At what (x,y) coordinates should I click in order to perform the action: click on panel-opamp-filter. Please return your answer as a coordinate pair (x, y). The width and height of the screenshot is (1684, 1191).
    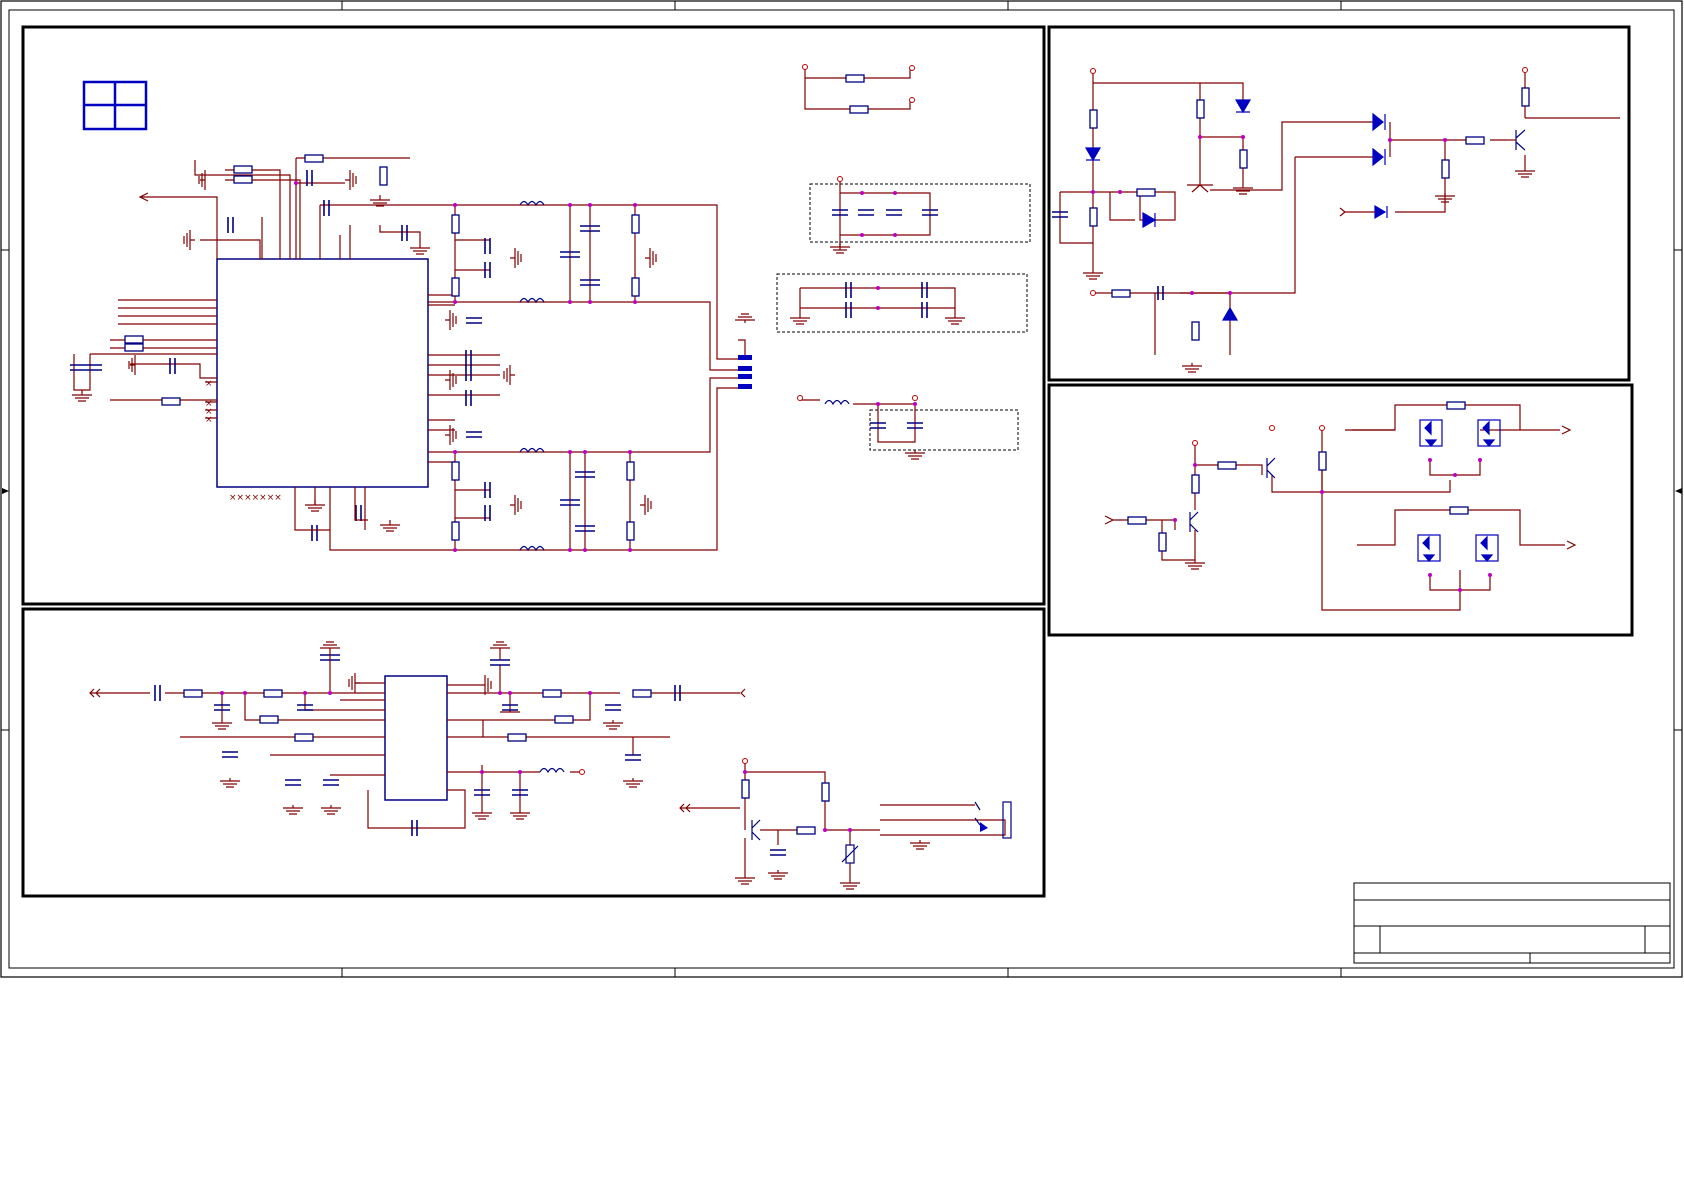
    Looking at the image, I should click on (533, 752).